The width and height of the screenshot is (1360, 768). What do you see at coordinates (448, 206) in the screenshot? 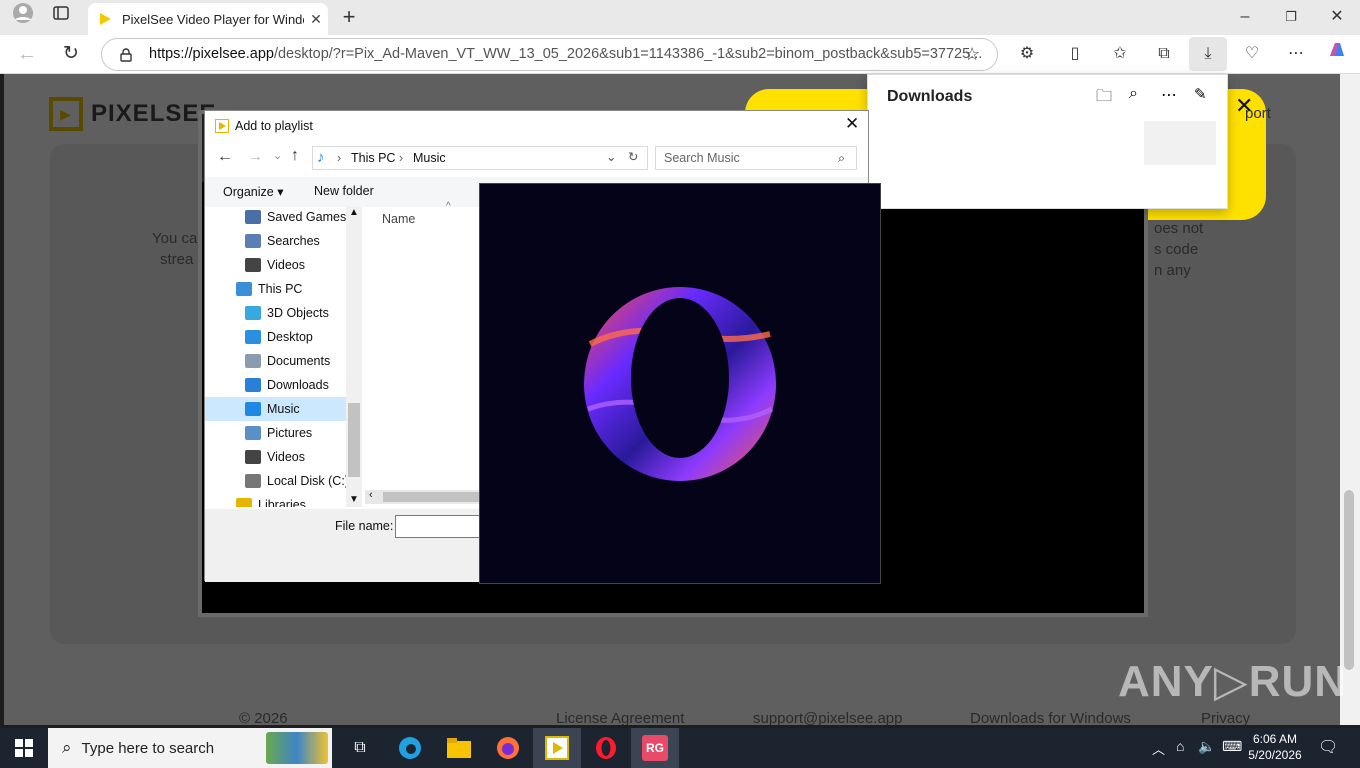
I see `sort-ascending-icon: ^` at bounding box center [448, 206].